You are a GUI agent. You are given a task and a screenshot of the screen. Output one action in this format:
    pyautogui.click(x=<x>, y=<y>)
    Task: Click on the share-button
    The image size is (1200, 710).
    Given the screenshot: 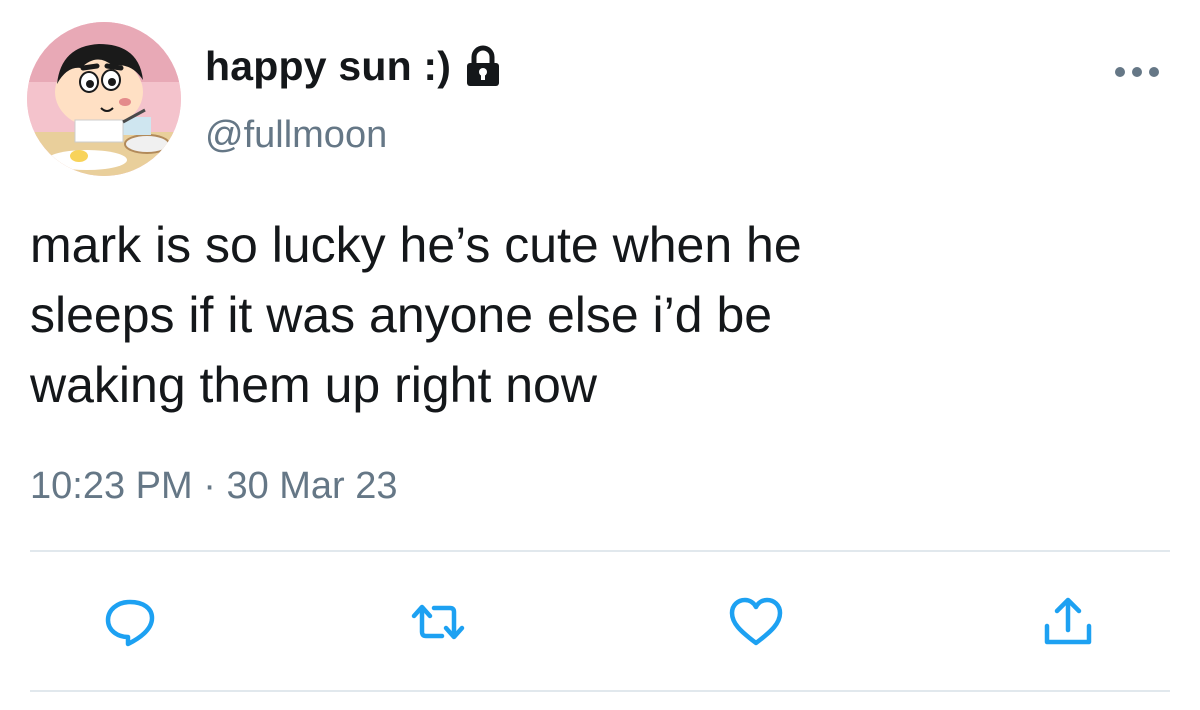 What is the action you would take?
    pyautogui.click(x=1068, y=622)
    